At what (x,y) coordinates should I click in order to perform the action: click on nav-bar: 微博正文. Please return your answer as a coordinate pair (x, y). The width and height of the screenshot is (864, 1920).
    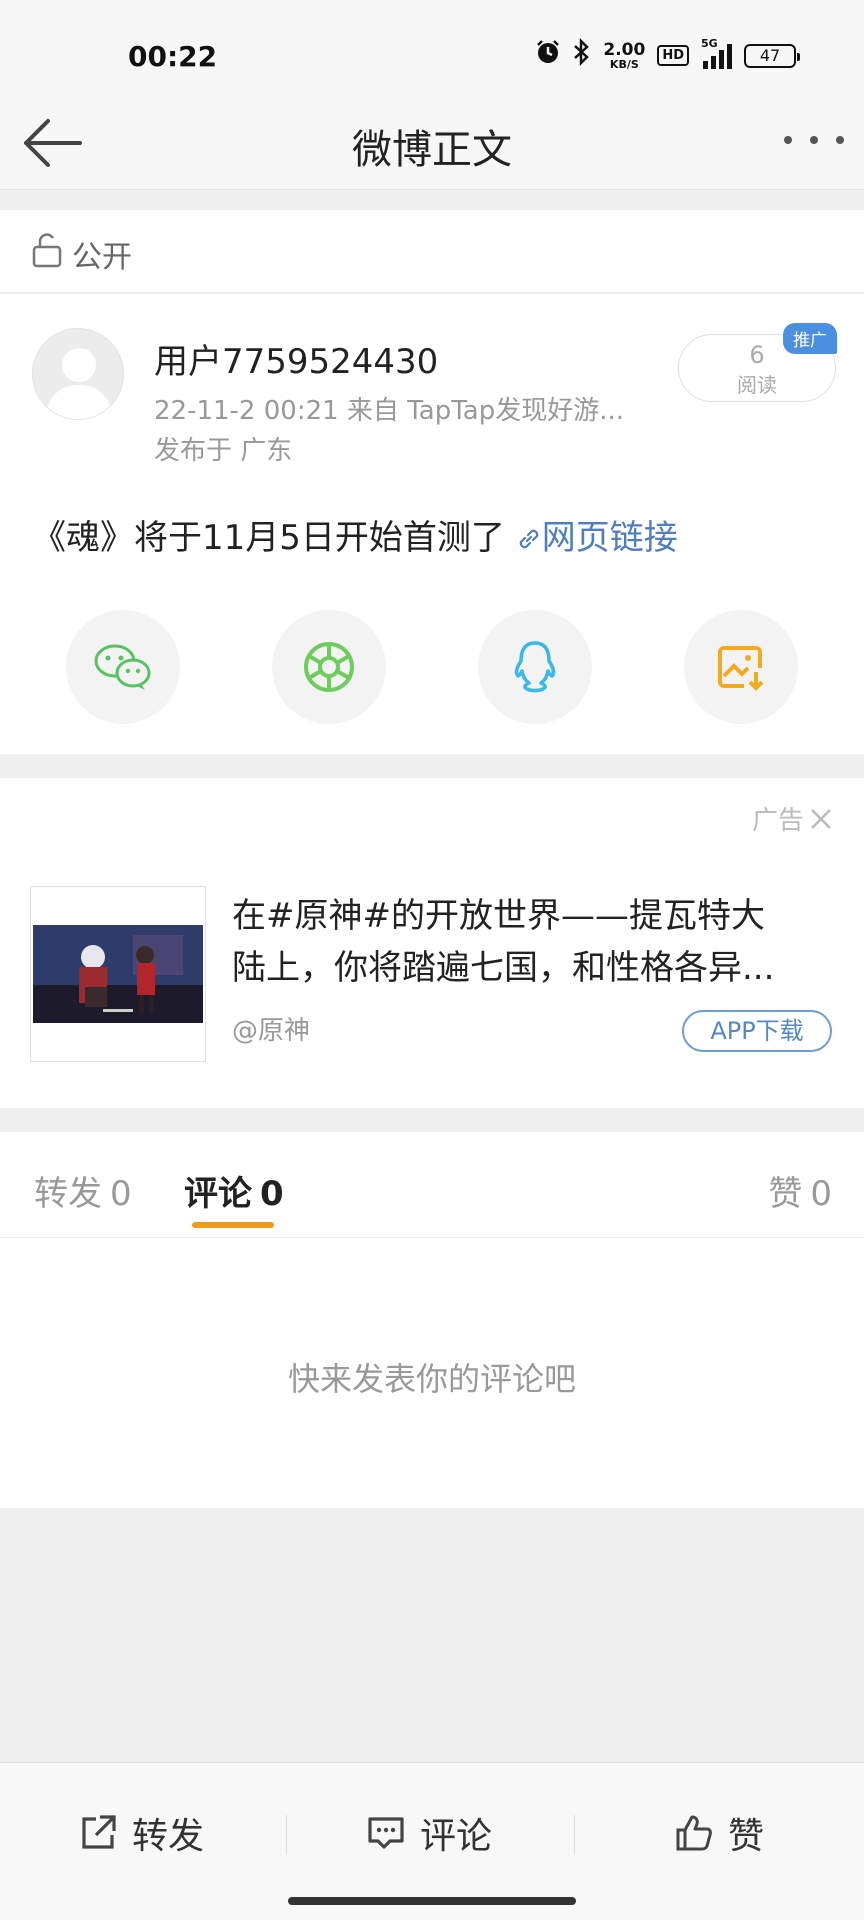
    Looking at the image, I should click on (432, 142).